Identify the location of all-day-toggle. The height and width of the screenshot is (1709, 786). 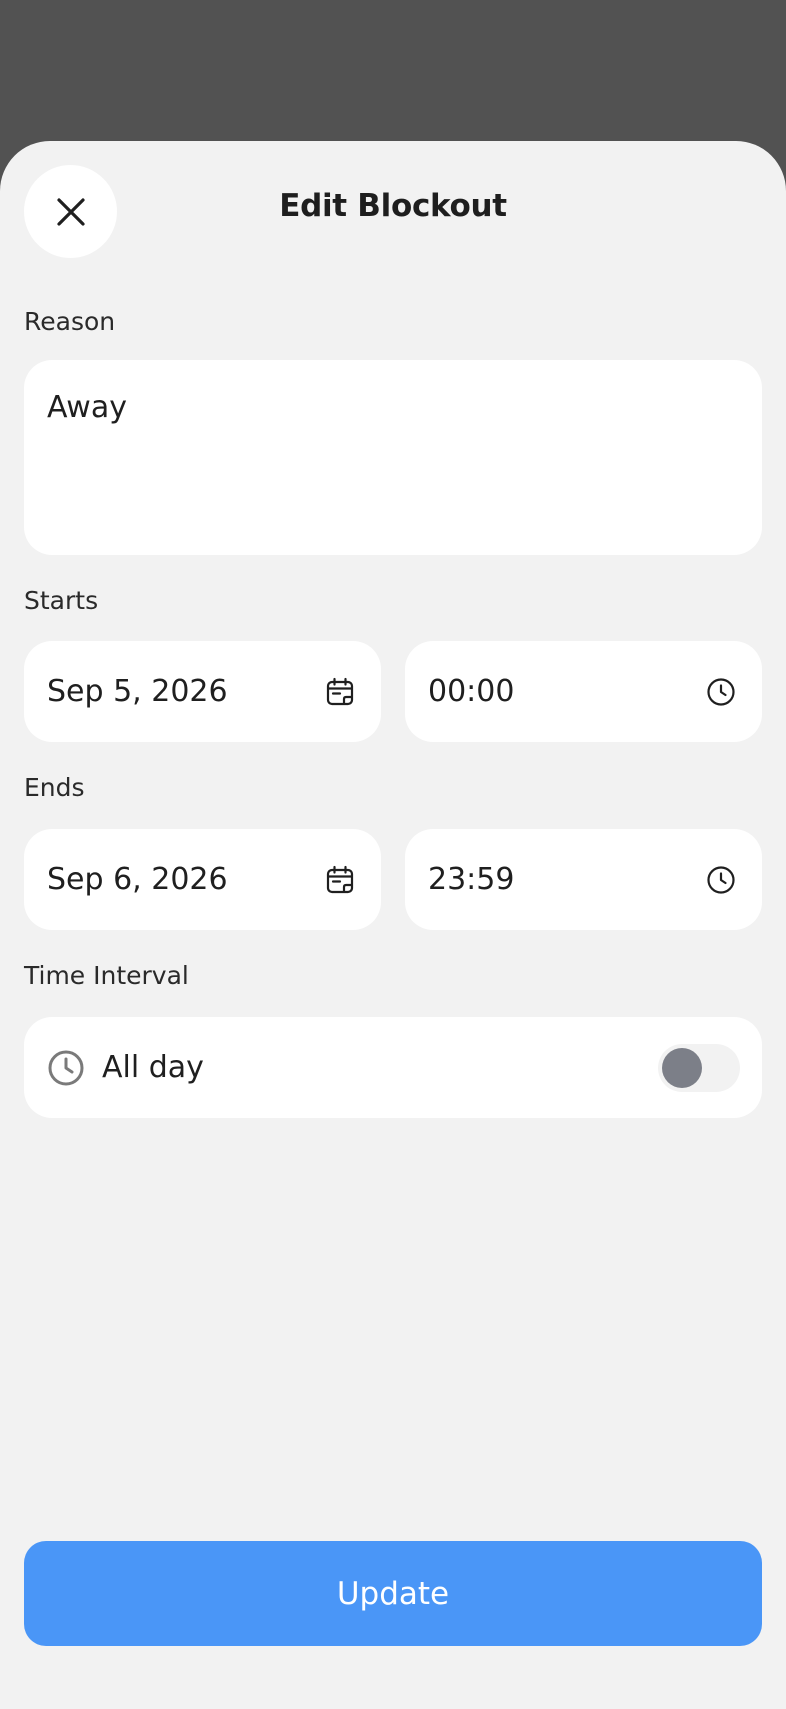
(699, 1067).